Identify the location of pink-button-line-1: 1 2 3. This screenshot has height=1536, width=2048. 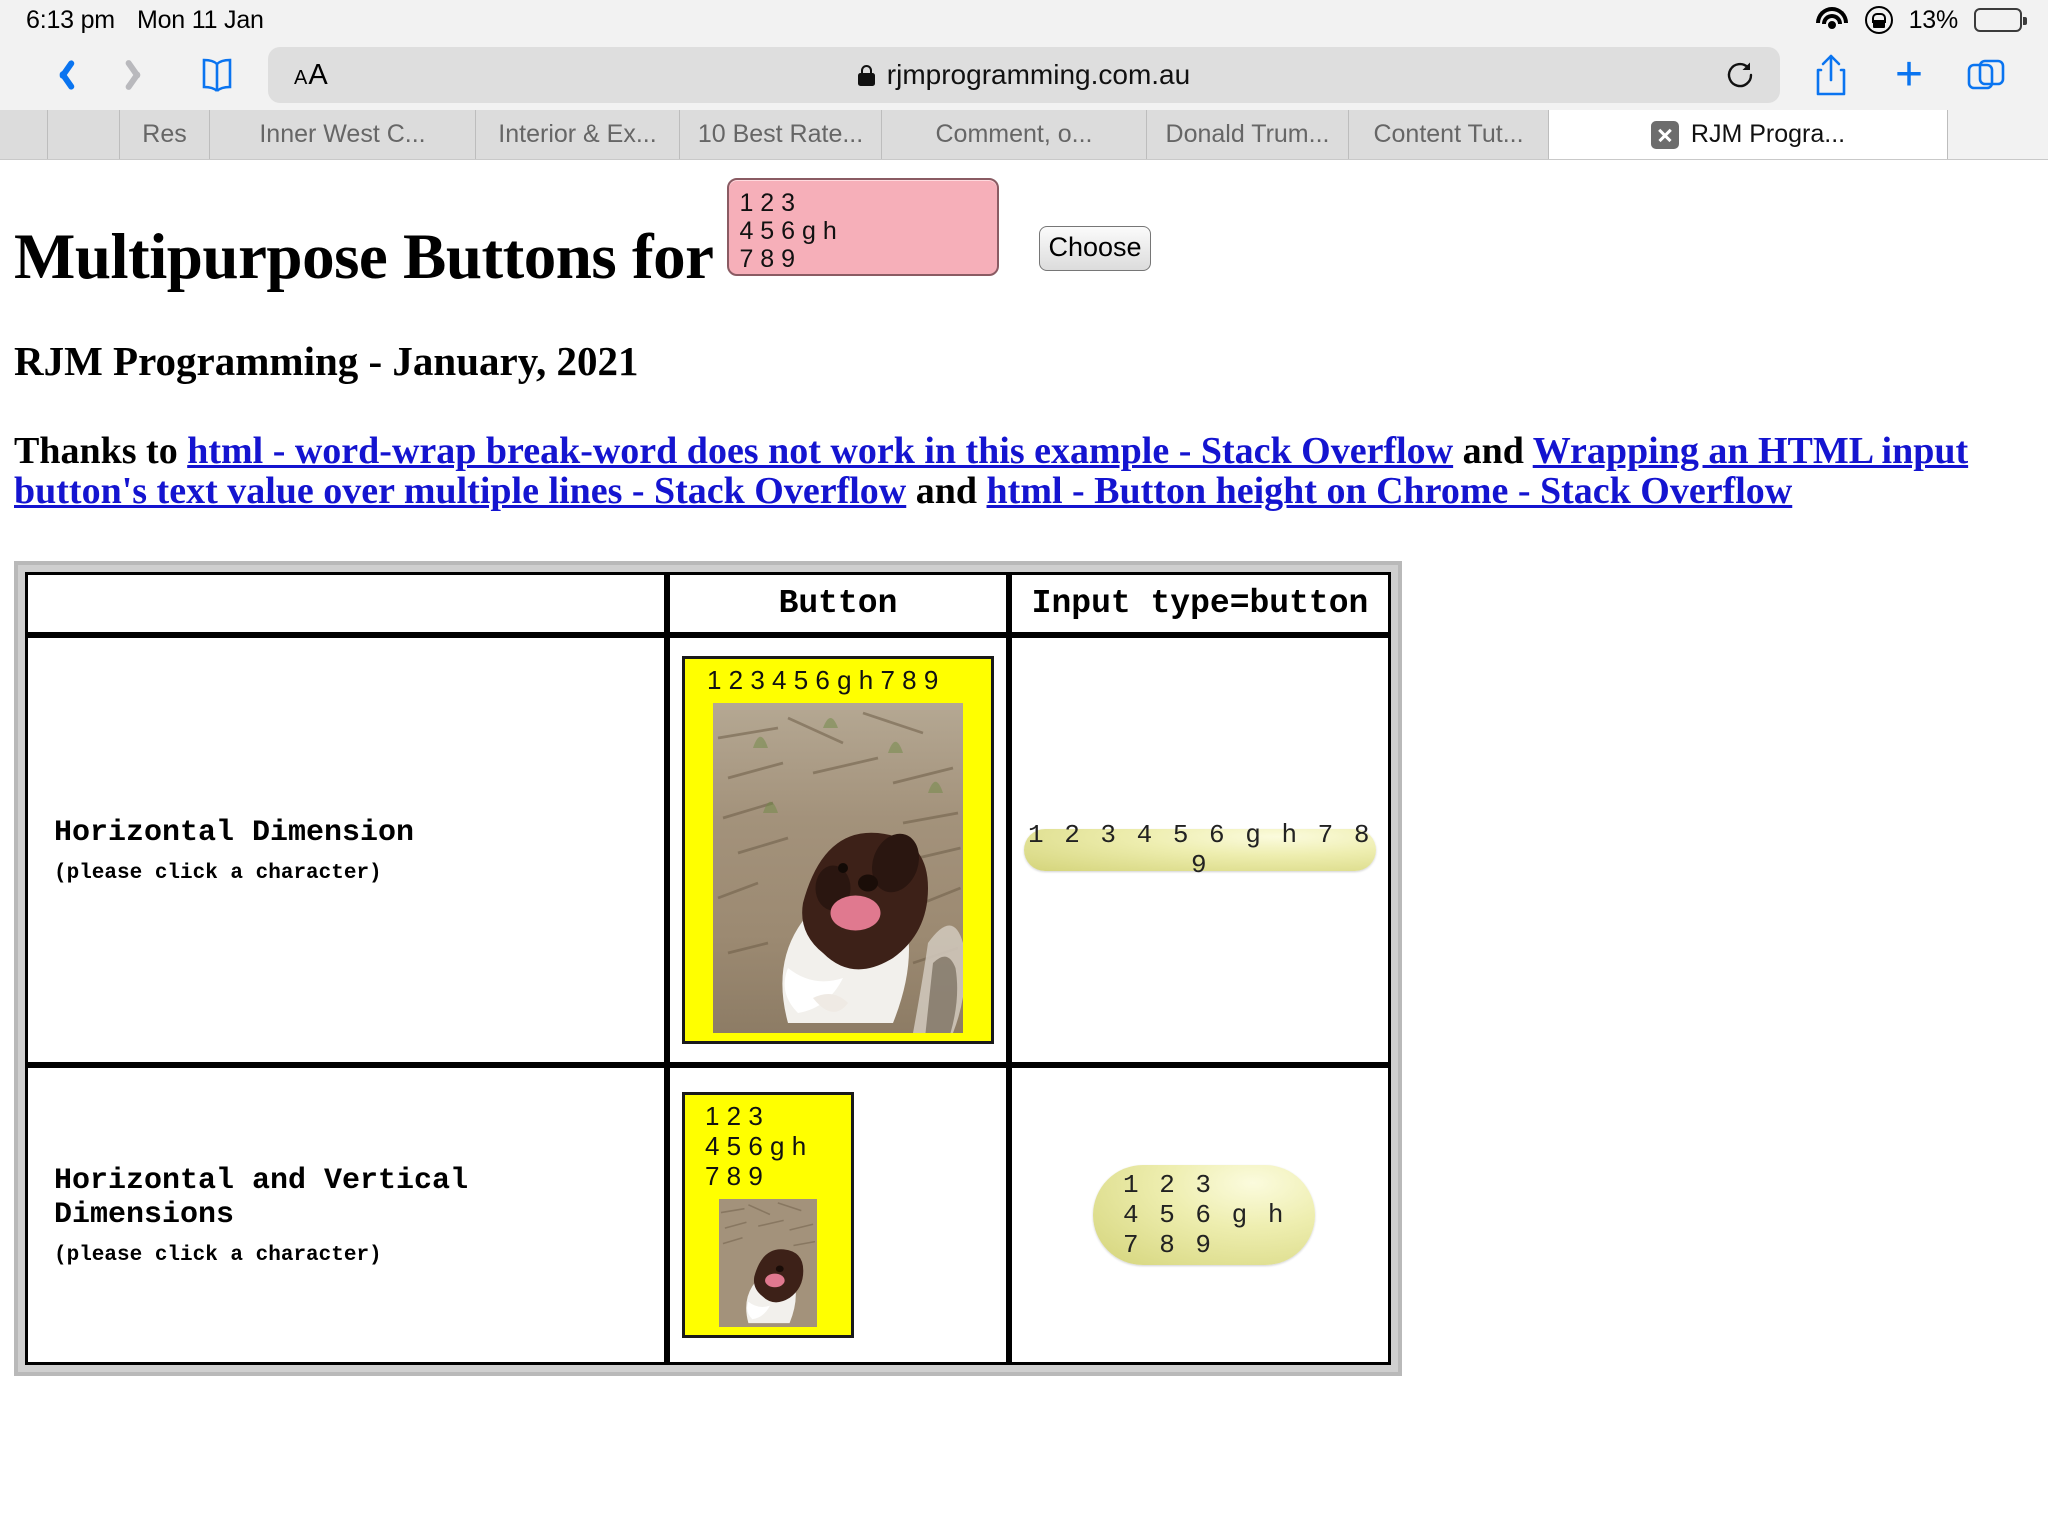
(767, 203).